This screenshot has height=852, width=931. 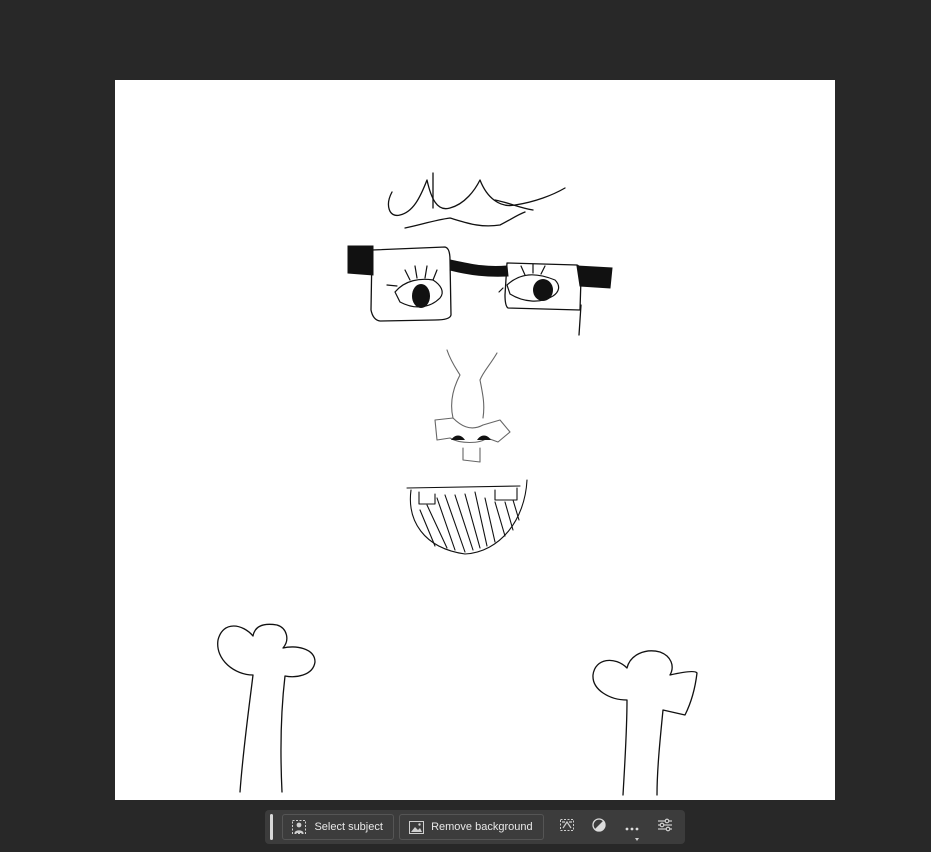 I want to click on more-icon, so click(x=632, y=827).